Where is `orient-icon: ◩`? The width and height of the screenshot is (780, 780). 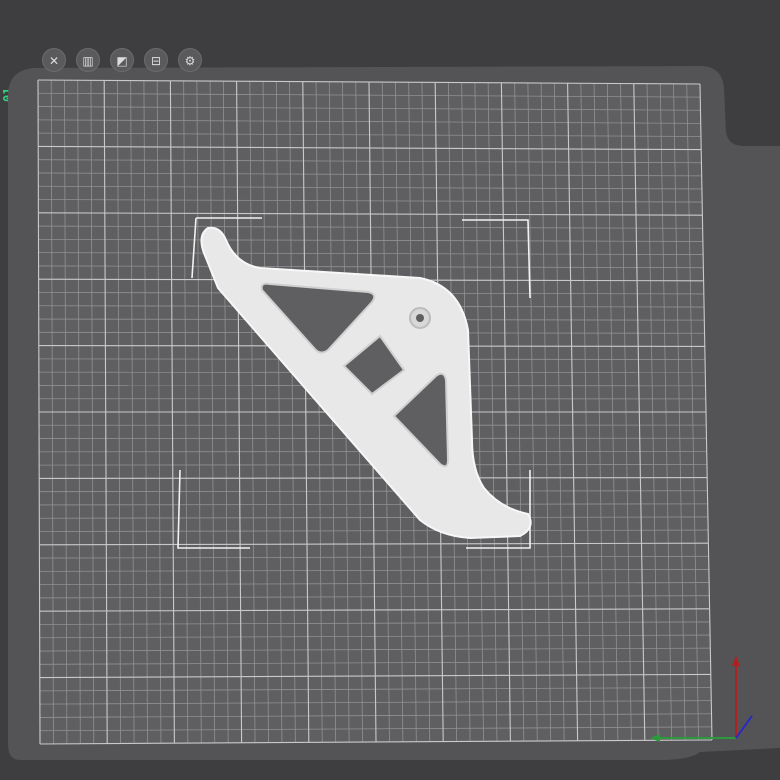 orient-icon: ◩ is located at coordinates (122, 61).